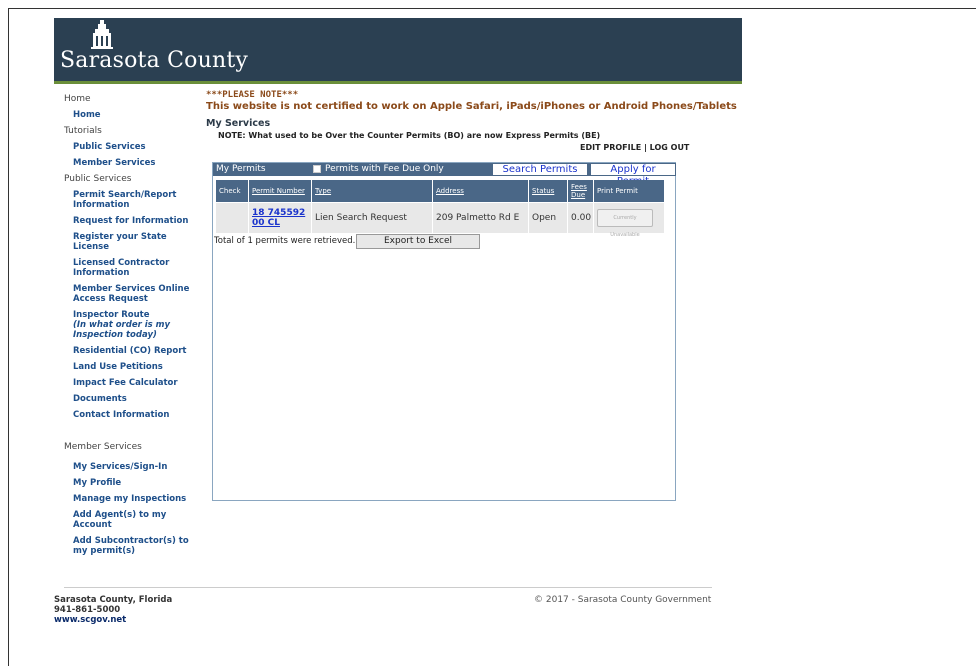 The image size is (978, 666). I want to click on column-header-fees-due: Fees Due, so click(580, 191).